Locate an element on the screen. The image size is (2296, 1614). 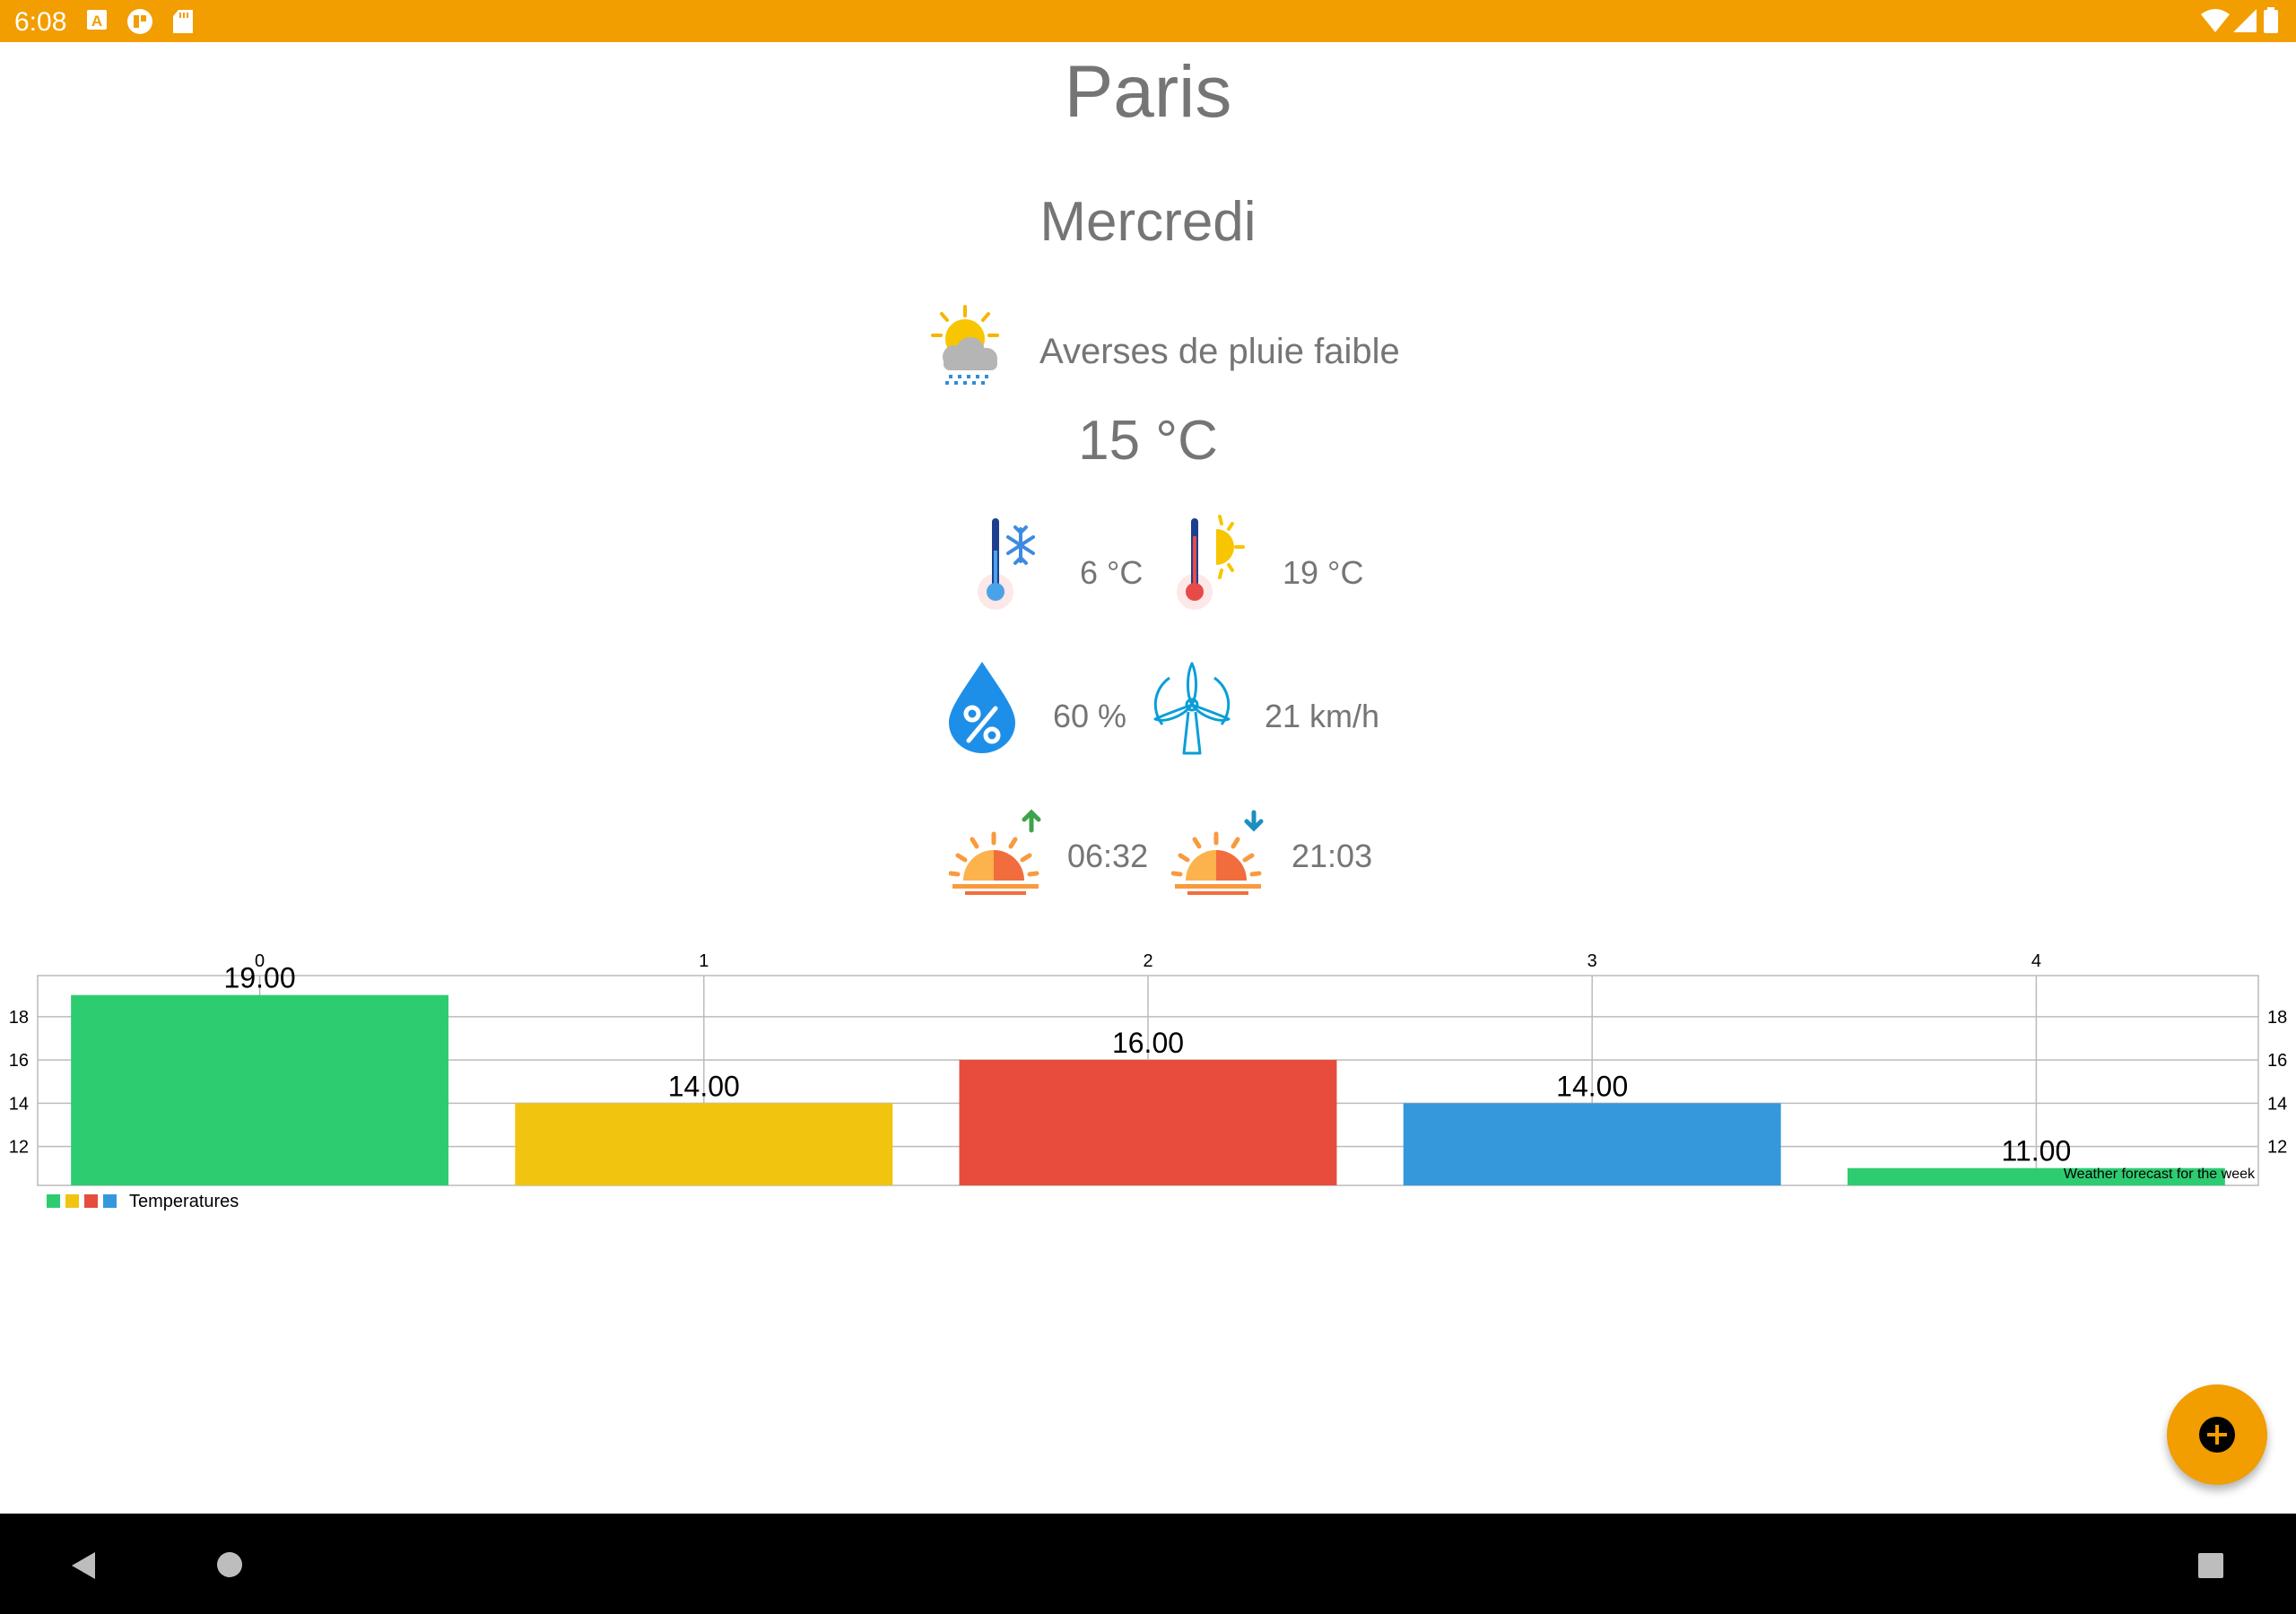
y-tick-right: 18 is located at coordinates (2277, 1018).